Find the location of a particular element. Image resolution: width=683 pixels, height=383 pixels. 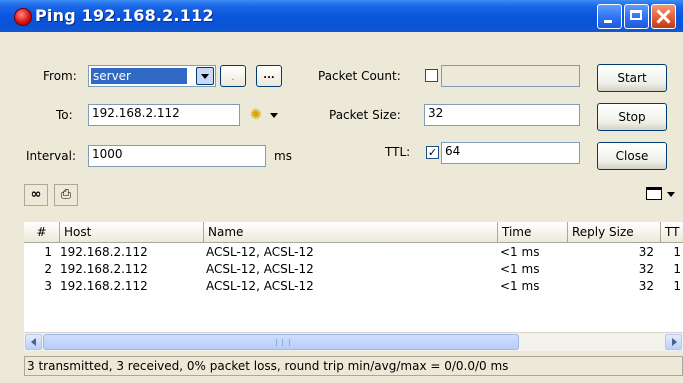

packet-count-label: Packet Count: is located at coordinates (359, 76).